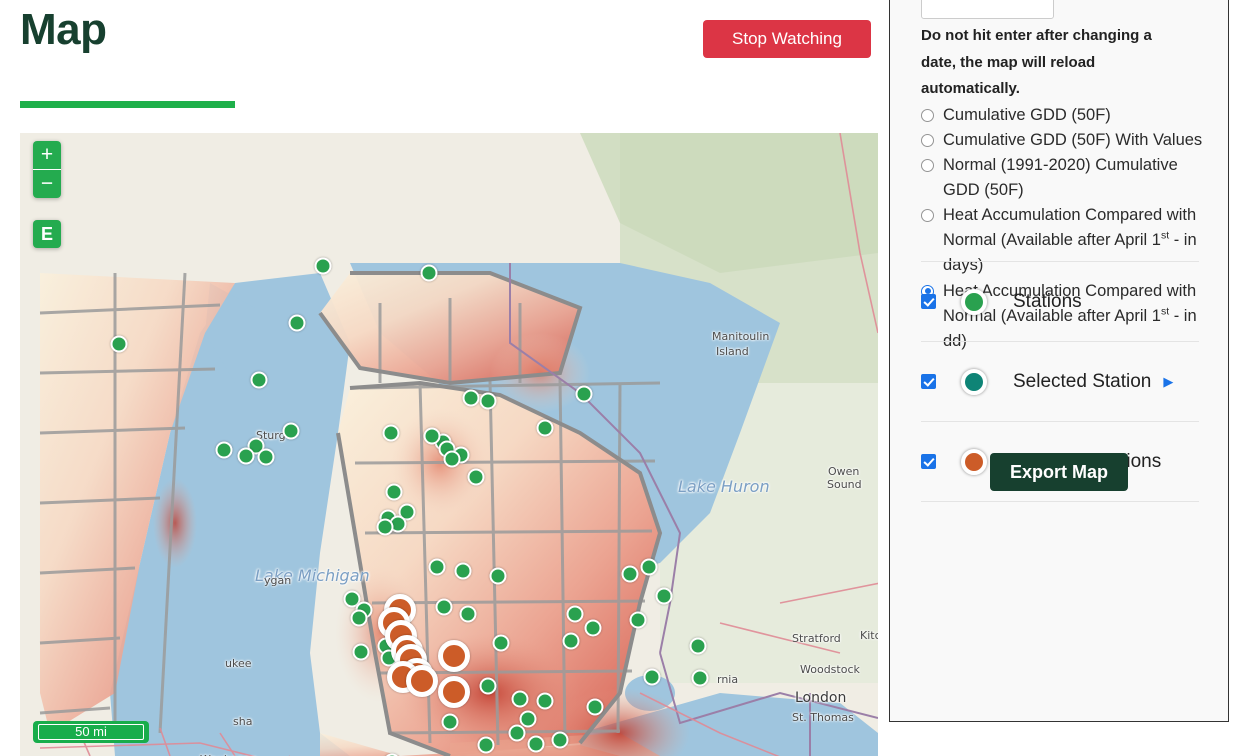 Image resolution: width=1241 pixels, height=756 pixels. I want to click on map-scale-bar: 50 mi, so click(91, 732).